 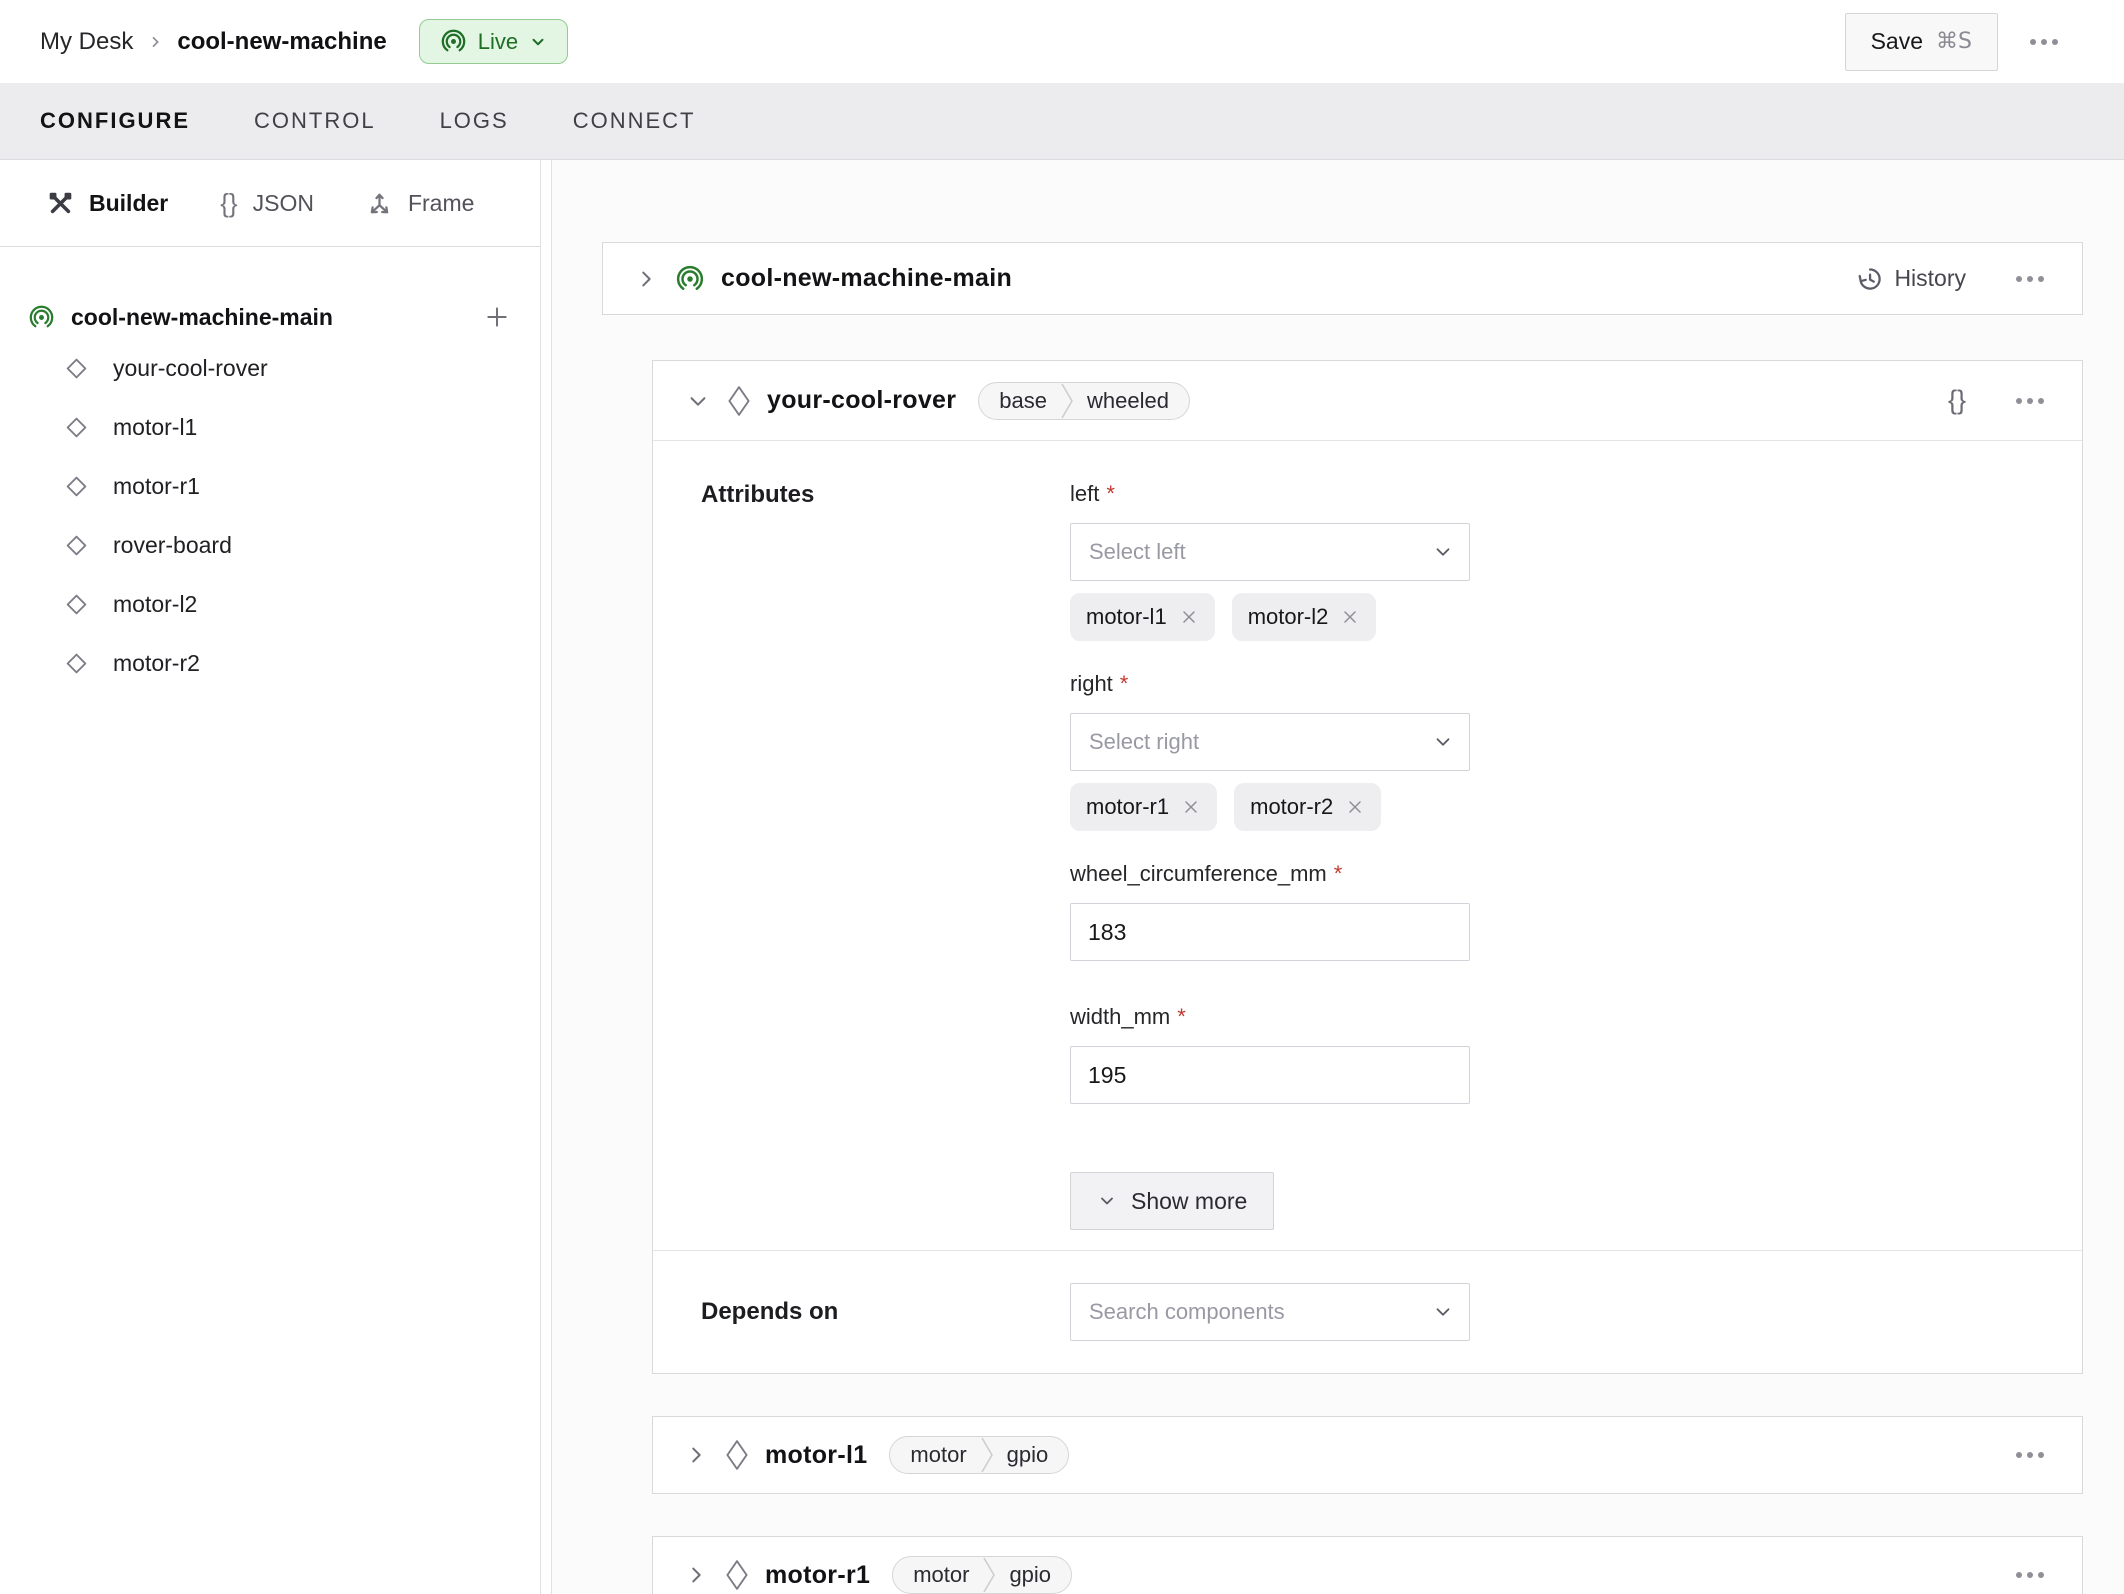 I want to click on tree-item-motor-l2: motor-l2, so click(x=270, y=604).